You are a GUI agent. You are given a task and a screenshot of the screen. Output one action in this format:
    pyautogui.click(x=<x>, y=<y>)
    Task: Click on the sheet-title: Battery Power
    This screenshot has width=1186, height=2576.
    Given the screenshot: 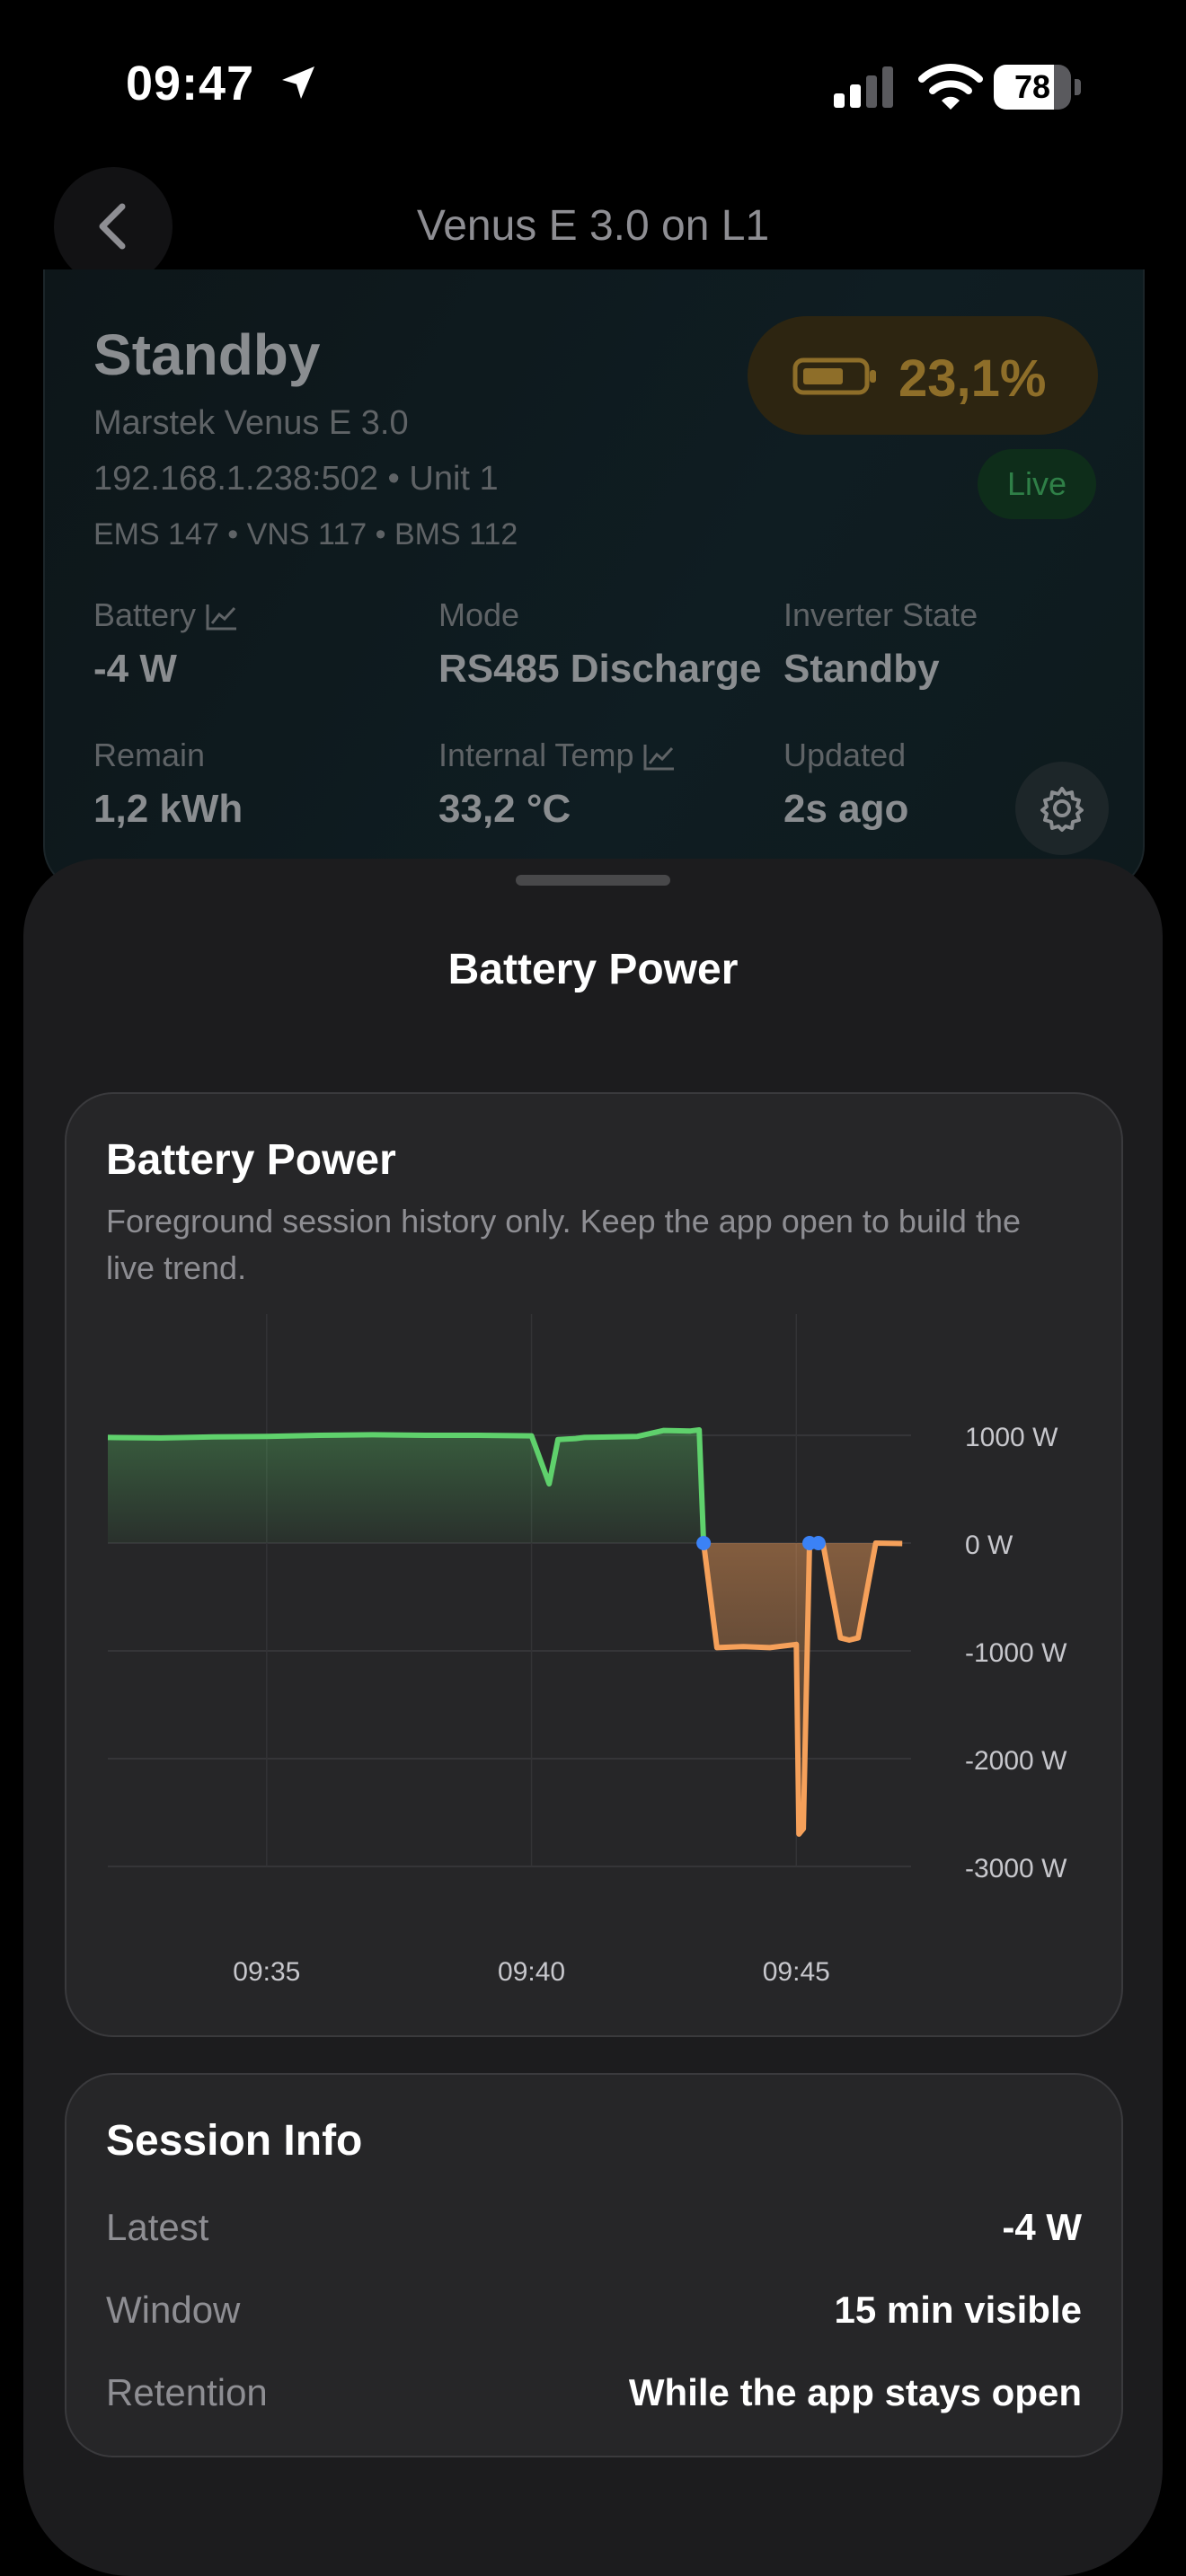 What is the action you would take?
    pyautogui.click(x=593, y=969)
    